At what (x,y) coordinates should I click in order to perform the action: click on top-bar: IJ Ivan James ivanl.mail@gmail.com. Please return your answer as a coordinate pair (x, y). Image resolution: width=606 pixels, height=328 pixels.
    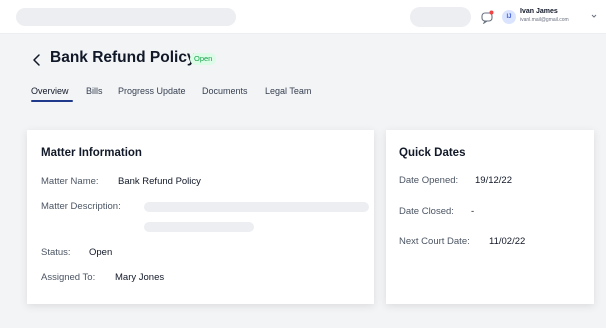
    Looking at the image, I should click on (303, 17).